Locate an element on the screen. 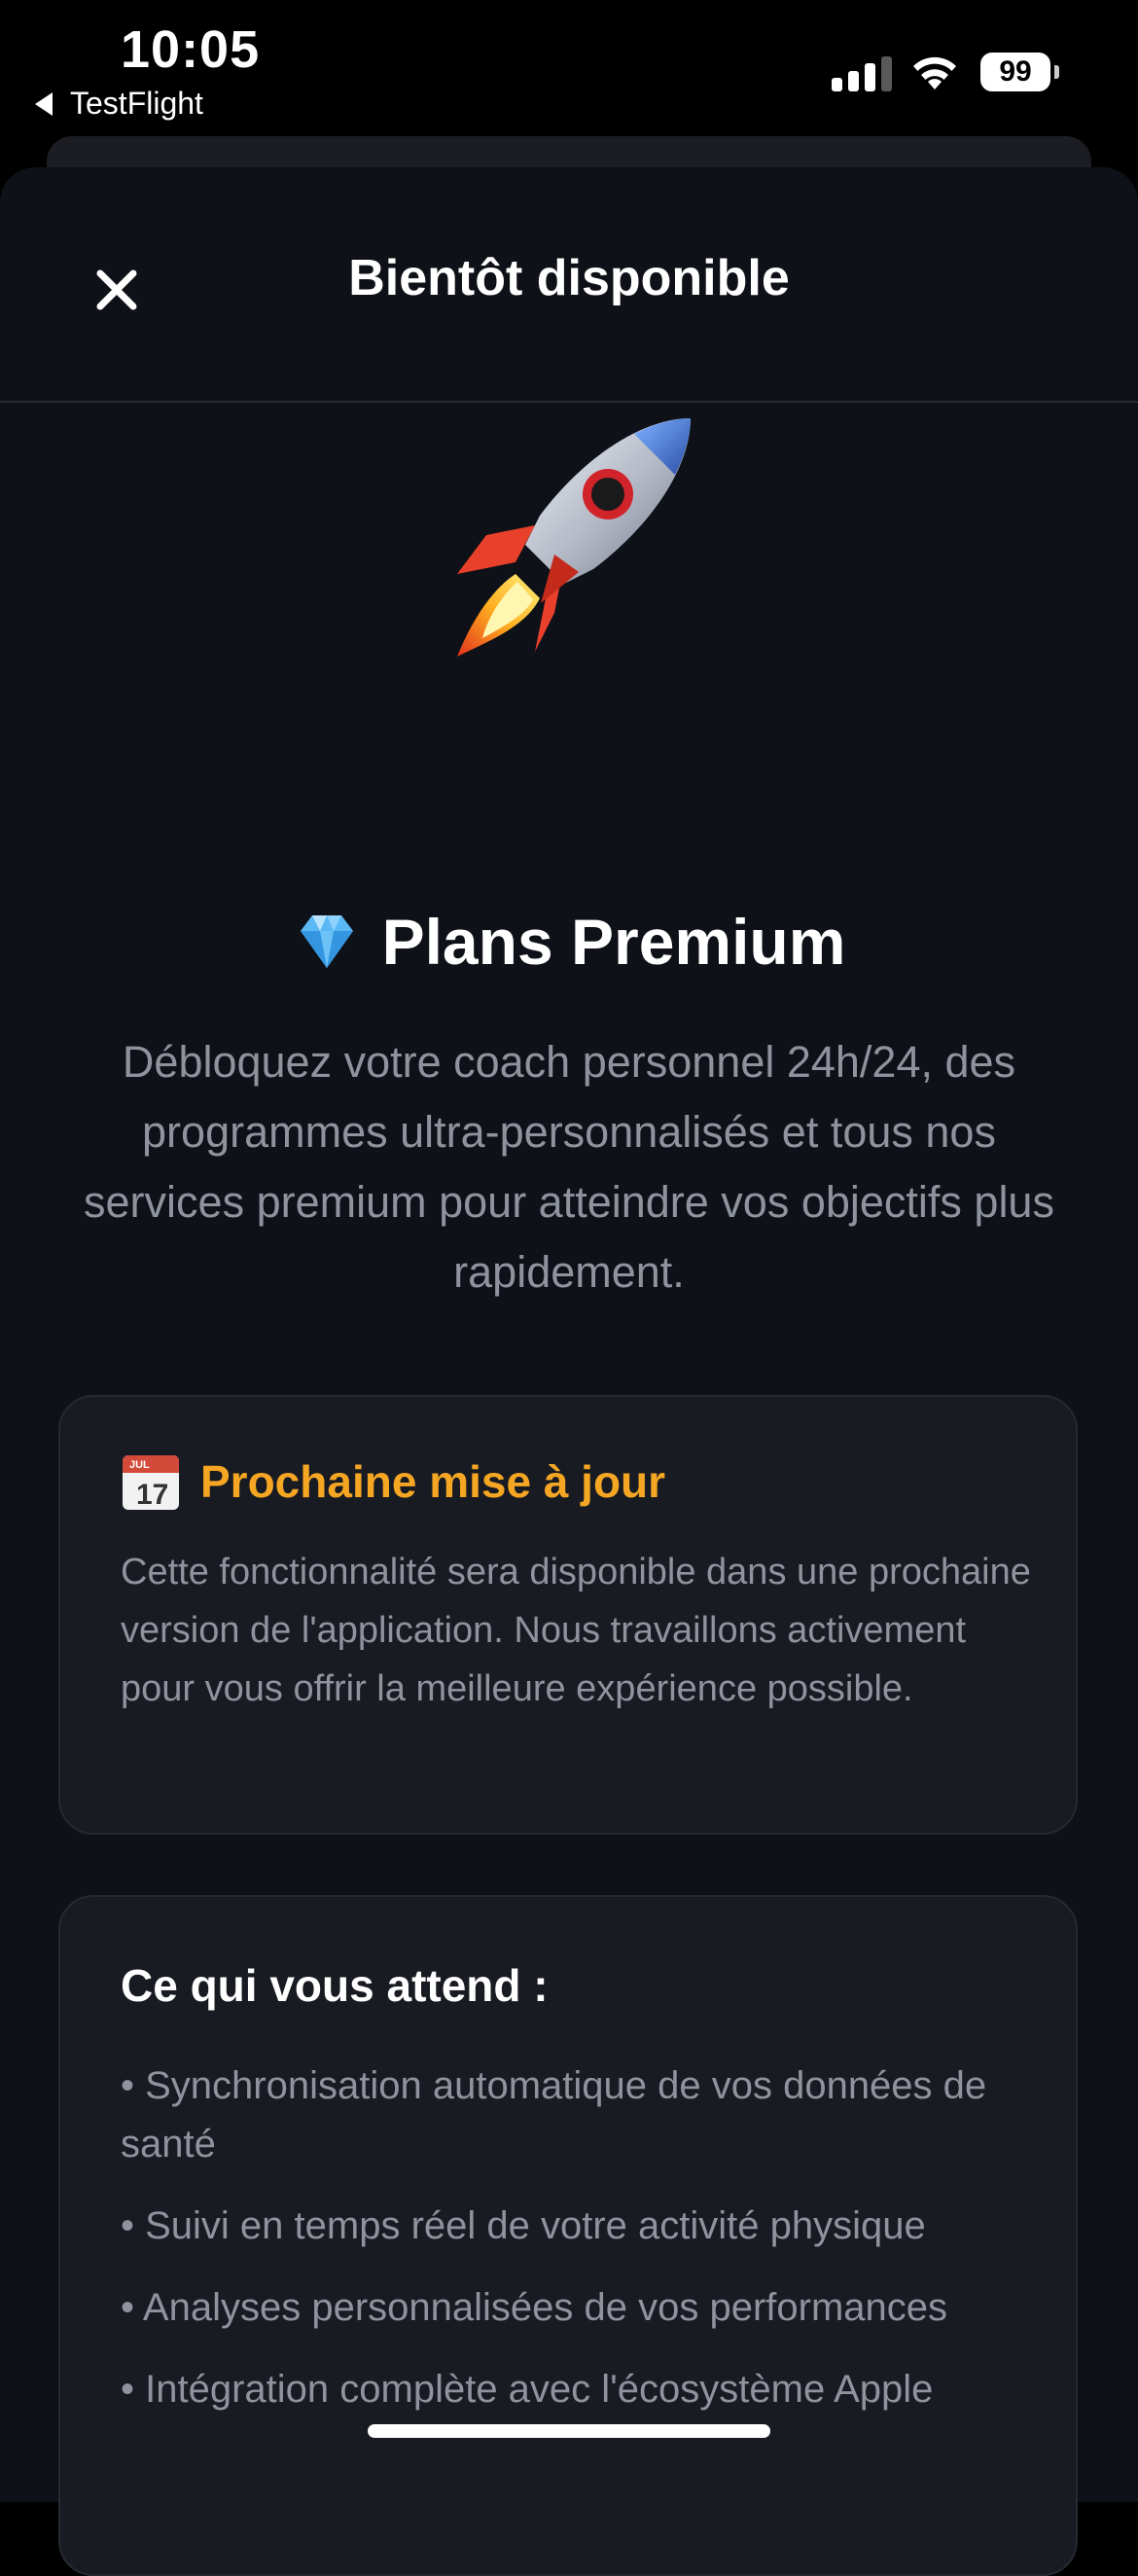 The image size is (1138, 2576). features-title: Ce qui vous attend : is located at coordinates (335, 1985).